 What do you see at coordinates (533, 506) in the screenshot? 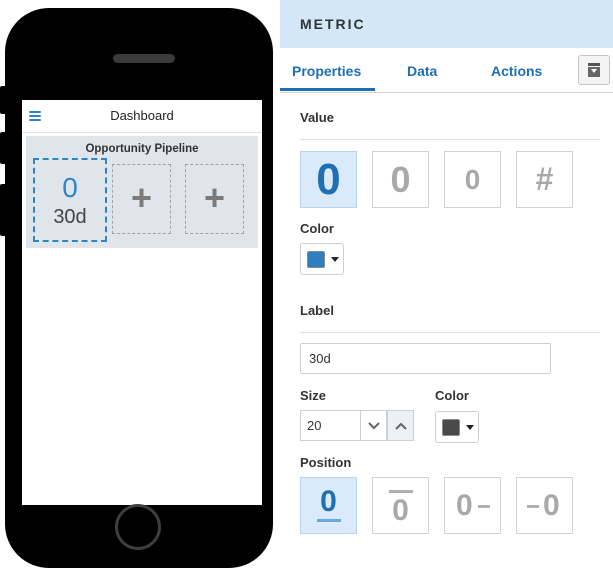
I see `label-left-bar` at bounding box center [533, 506].